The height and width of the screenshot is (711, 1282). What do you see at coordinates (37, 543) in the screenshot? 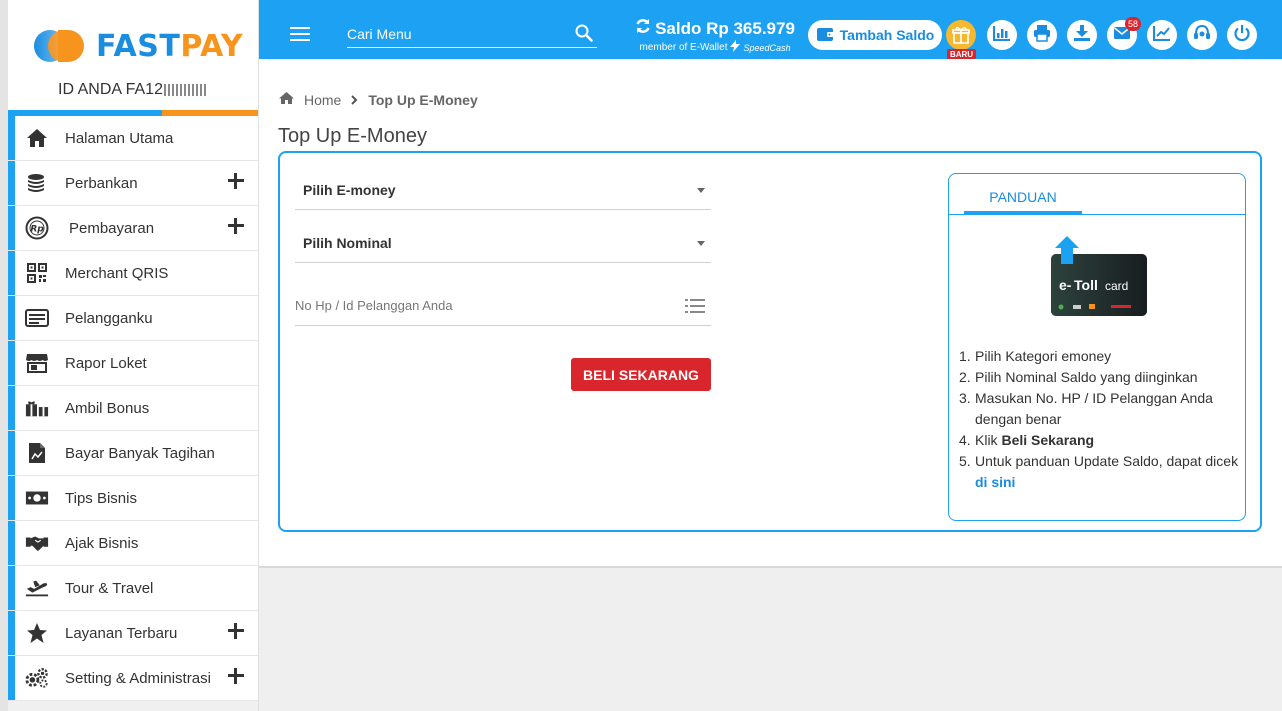
I see `handshake-icon` at bounding box center [37, 543].